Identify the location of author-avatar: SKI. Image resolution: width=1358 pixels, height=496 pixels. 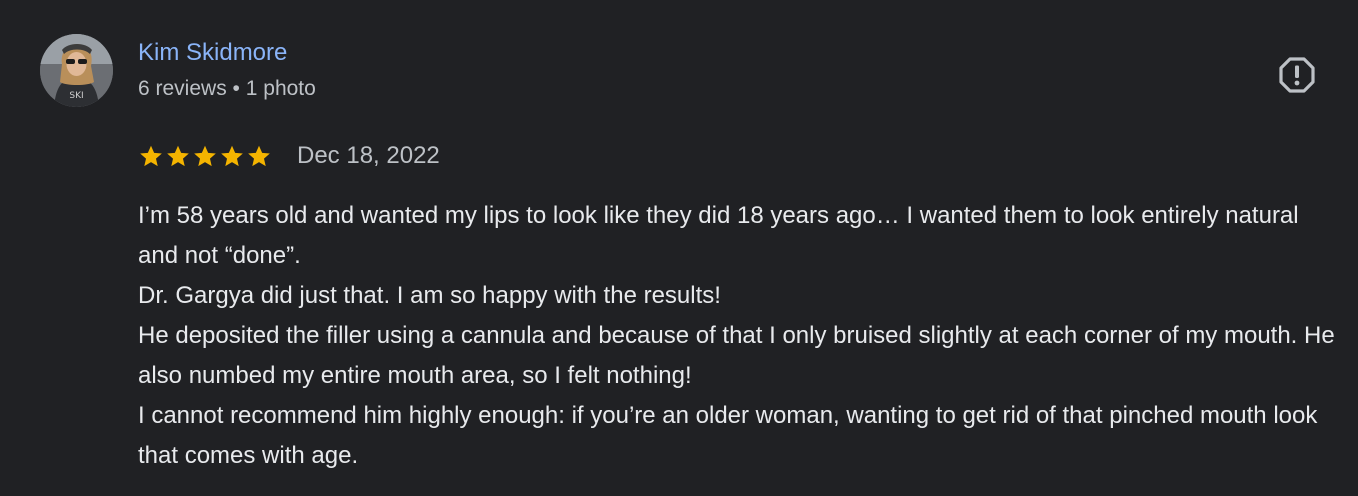
(76, 70).